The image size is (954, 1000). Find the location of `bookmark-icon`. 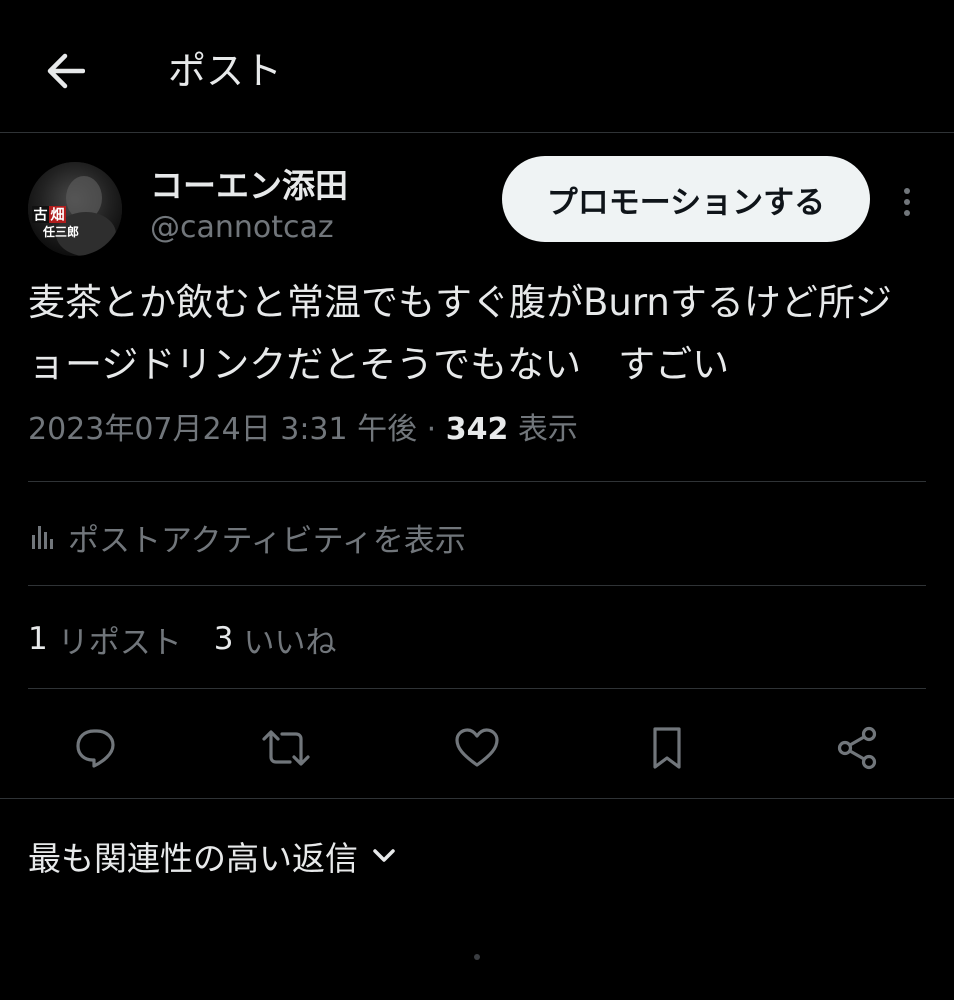

bookmark-icon is located at coordinates (667, 748).